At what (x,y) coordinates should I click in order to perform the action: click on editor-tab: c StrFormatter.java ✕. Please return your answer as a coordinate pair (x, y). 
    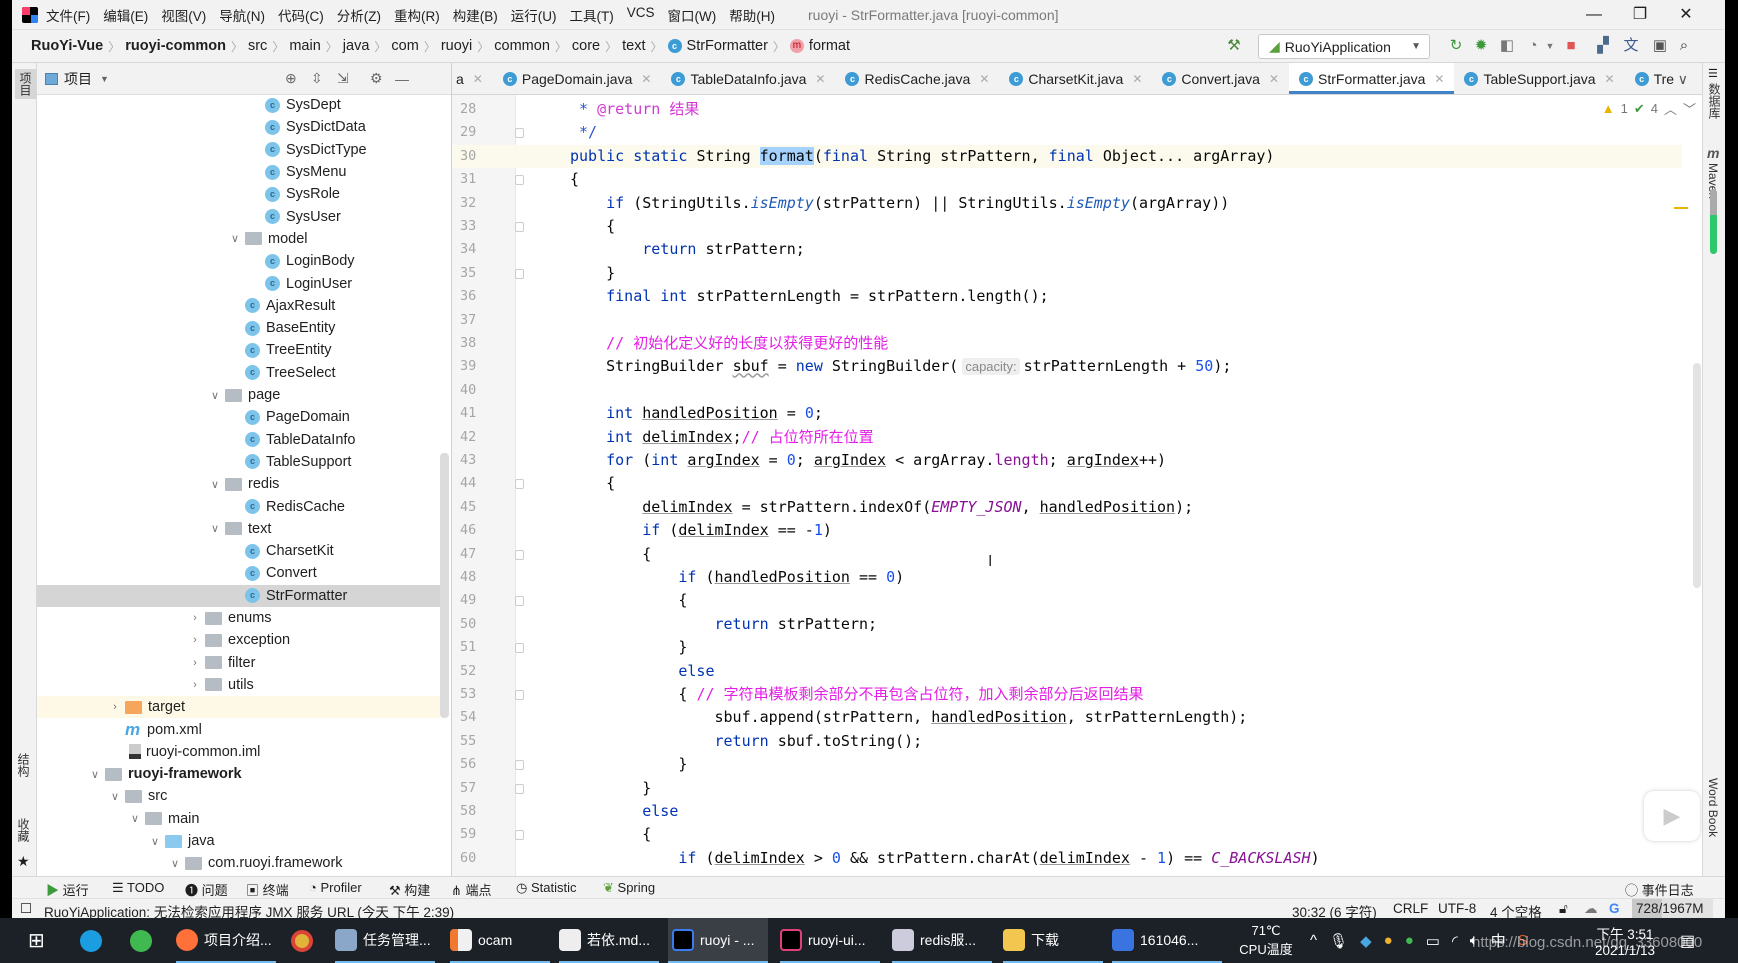
    Looking at the image, I should click on (1372, 78).